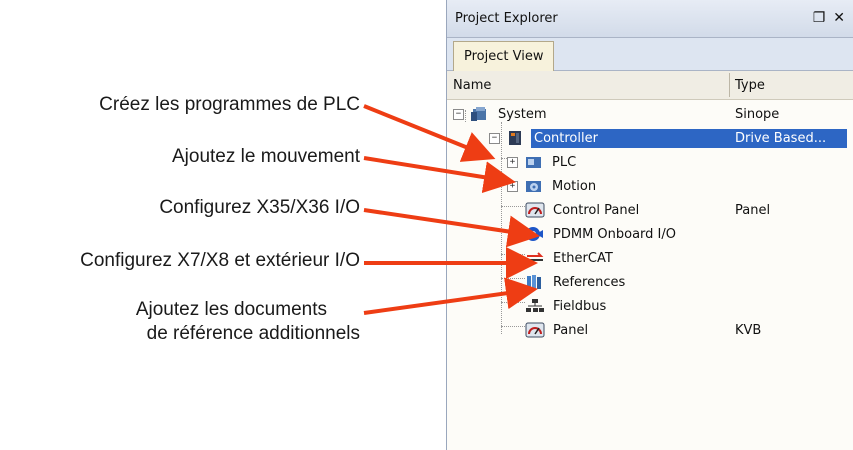  I want to click on tree-node-label: References, so click(589, 282).